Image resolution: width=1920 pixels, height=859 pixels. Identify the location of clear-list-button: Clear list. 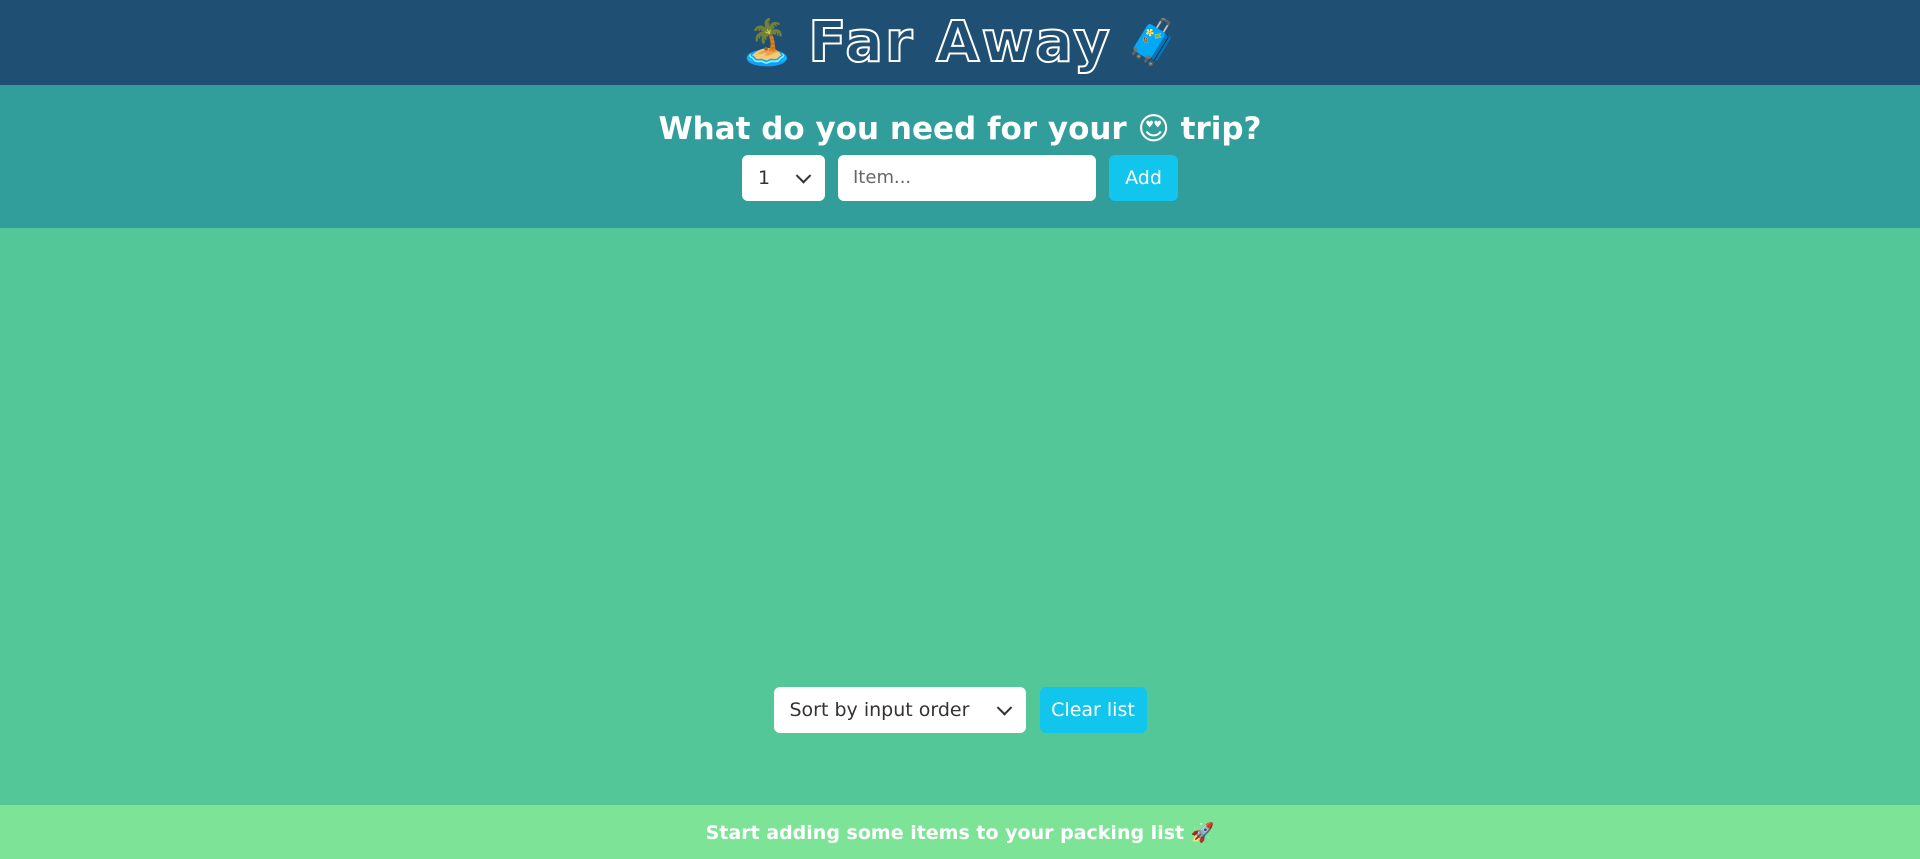
(1093, 710).